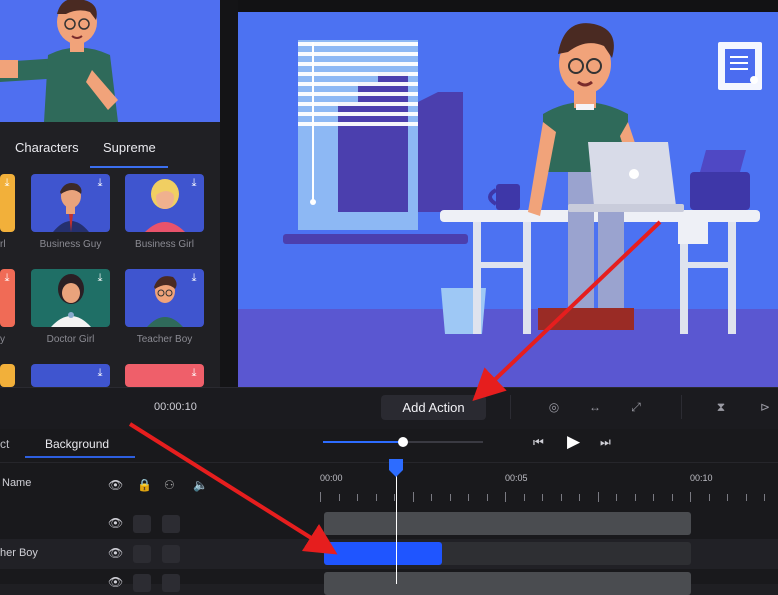 The image size is (778, 595). I want to click on character-illustration, so click(110, 61).